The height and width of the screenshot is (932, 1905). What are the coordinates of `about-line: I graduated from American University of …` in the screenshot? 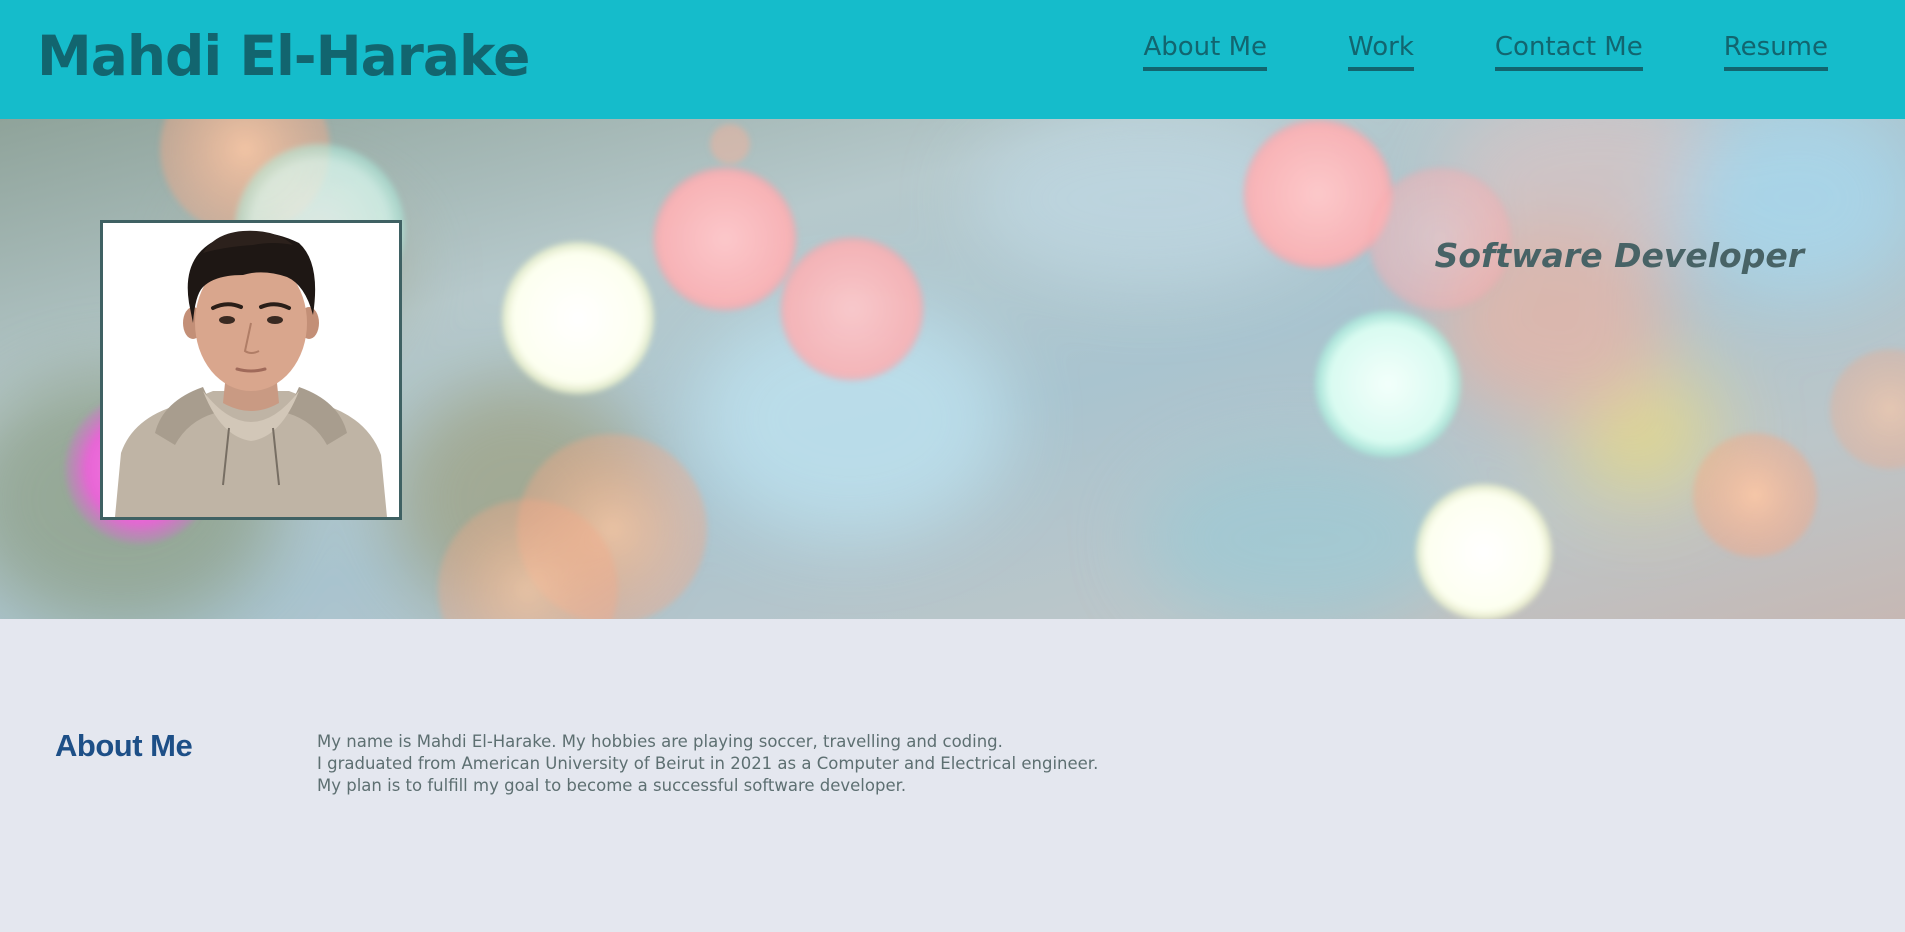 It's located at (708, 763).